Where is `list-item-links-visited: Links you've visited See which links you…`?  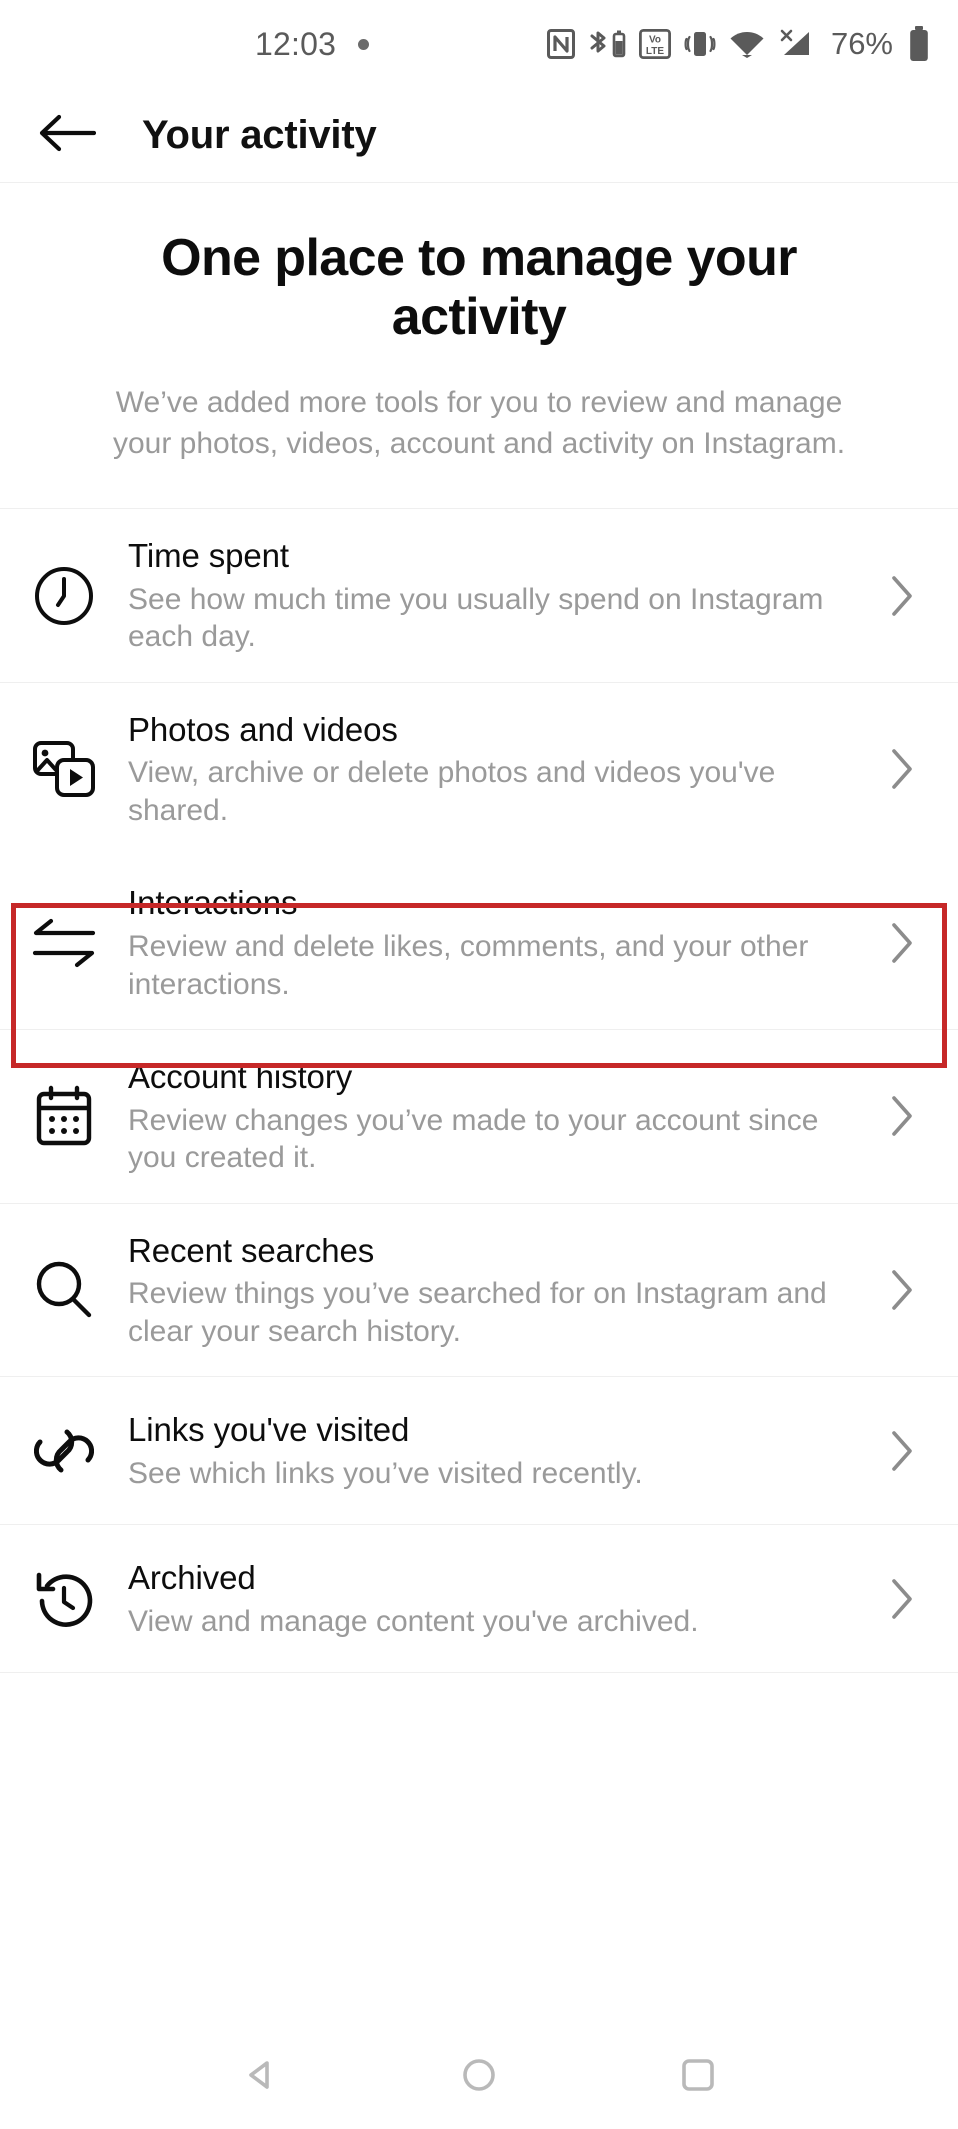
list-item-links-visited: Links you've visited See which links you… is located at coordinates (479, 1451).